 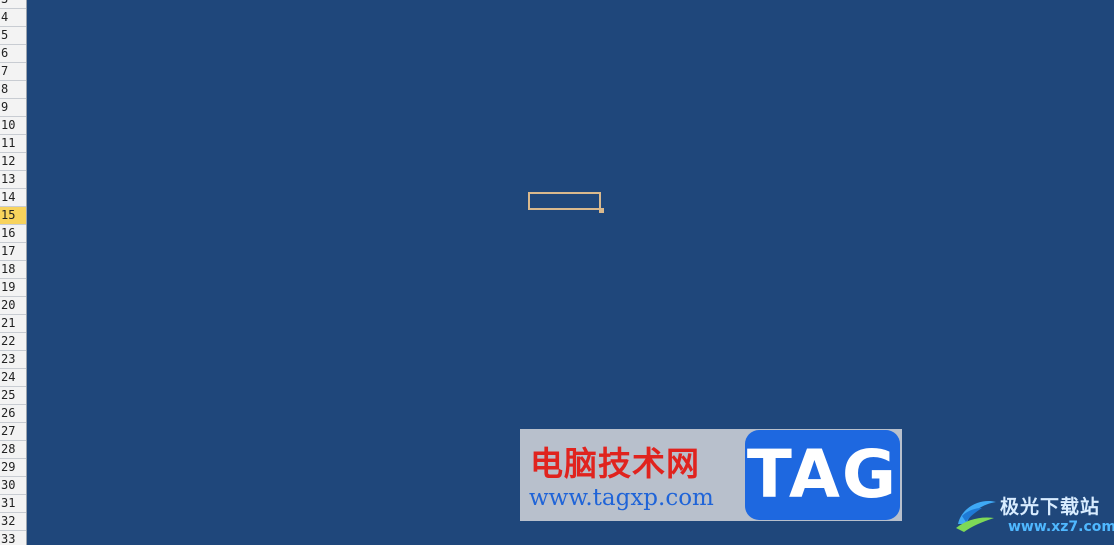 I want to click on corner-site-logo: 极光下载站 www.xz7.com, so click(x=1032, y=518).